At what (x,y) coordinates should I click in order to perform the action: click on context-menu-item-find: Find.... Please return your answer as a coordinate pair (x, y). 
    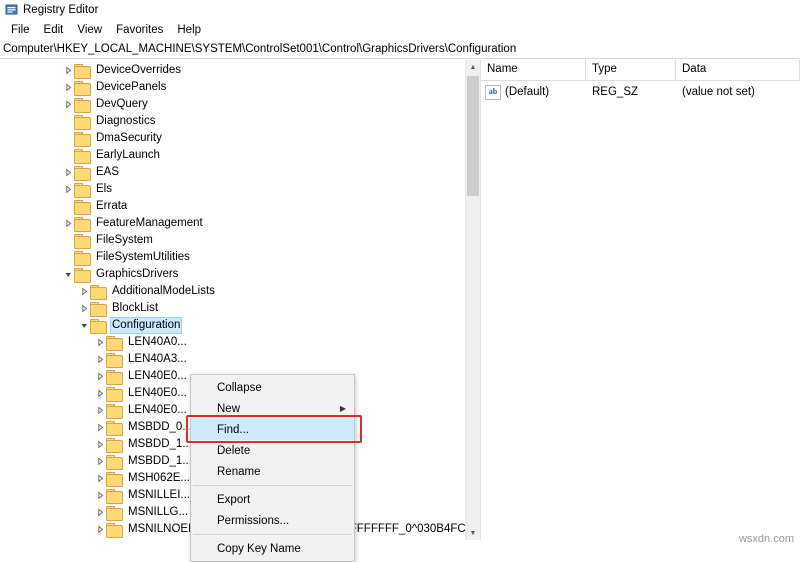
    Looking at the image, I should click on (272, 429).